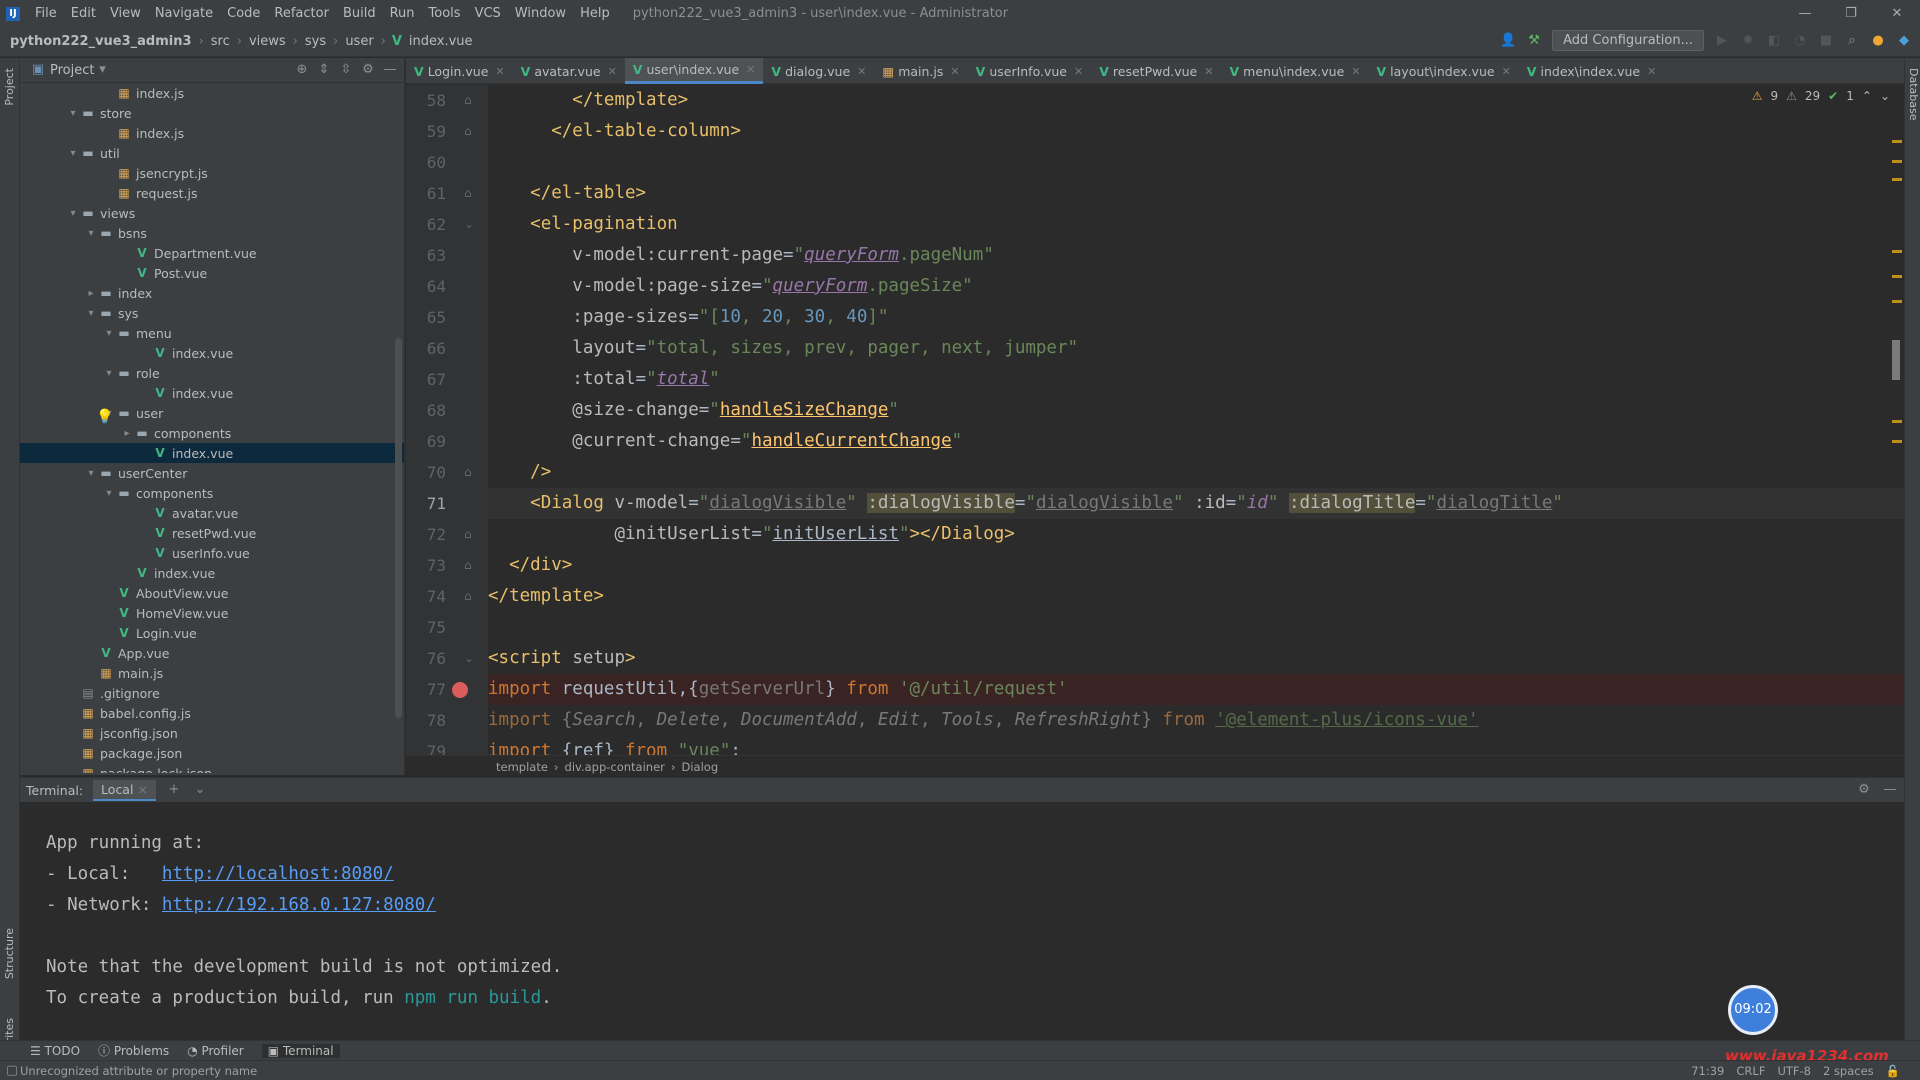 This screenshot has width=1920, height=1080. Describe the element at coordinates (184, 13) in the screenshot. I see `menu-navigate: Navigate` at that location.